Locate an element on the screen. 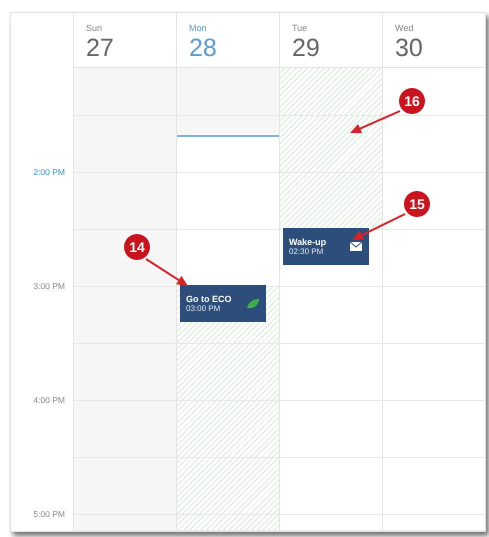  unavailable-slot: Go to ECO 03:00 PM is located at coordinates (228, 315).